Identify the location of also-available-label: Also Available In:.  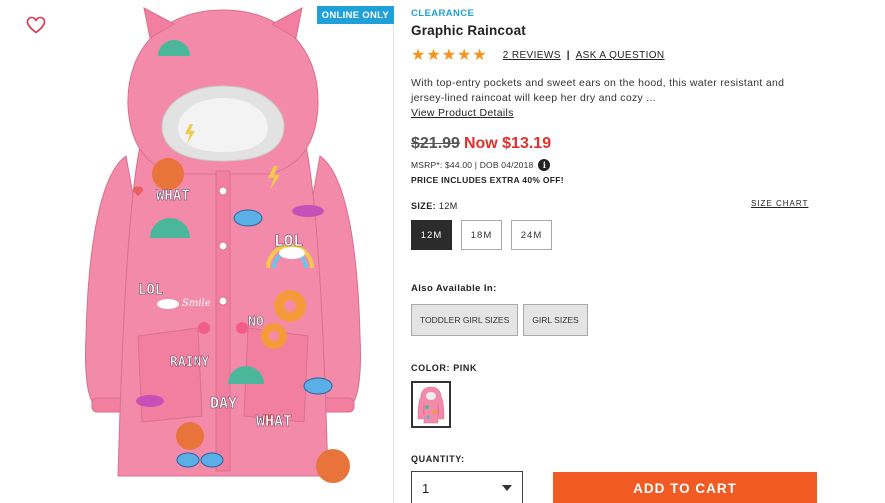
(454, 288).